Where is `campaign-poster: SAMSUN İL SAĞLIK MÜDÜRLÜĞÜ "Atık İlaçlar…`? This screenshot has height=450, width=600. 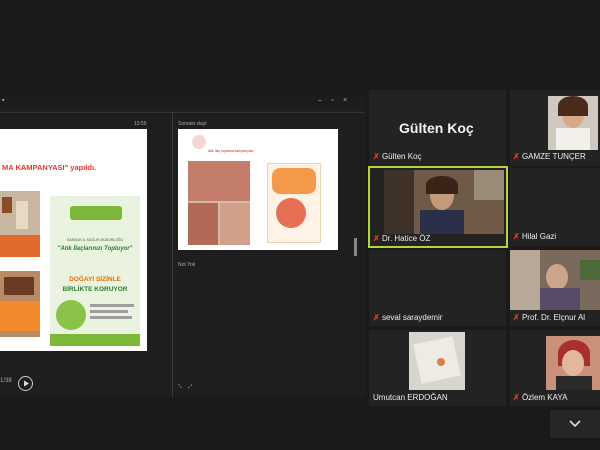 campaign-poster: SAMSUN İL SAĞLIK MÜDÜRLÜĞÜ "Atık İlaçlar… is located at coordinates (95, 271).